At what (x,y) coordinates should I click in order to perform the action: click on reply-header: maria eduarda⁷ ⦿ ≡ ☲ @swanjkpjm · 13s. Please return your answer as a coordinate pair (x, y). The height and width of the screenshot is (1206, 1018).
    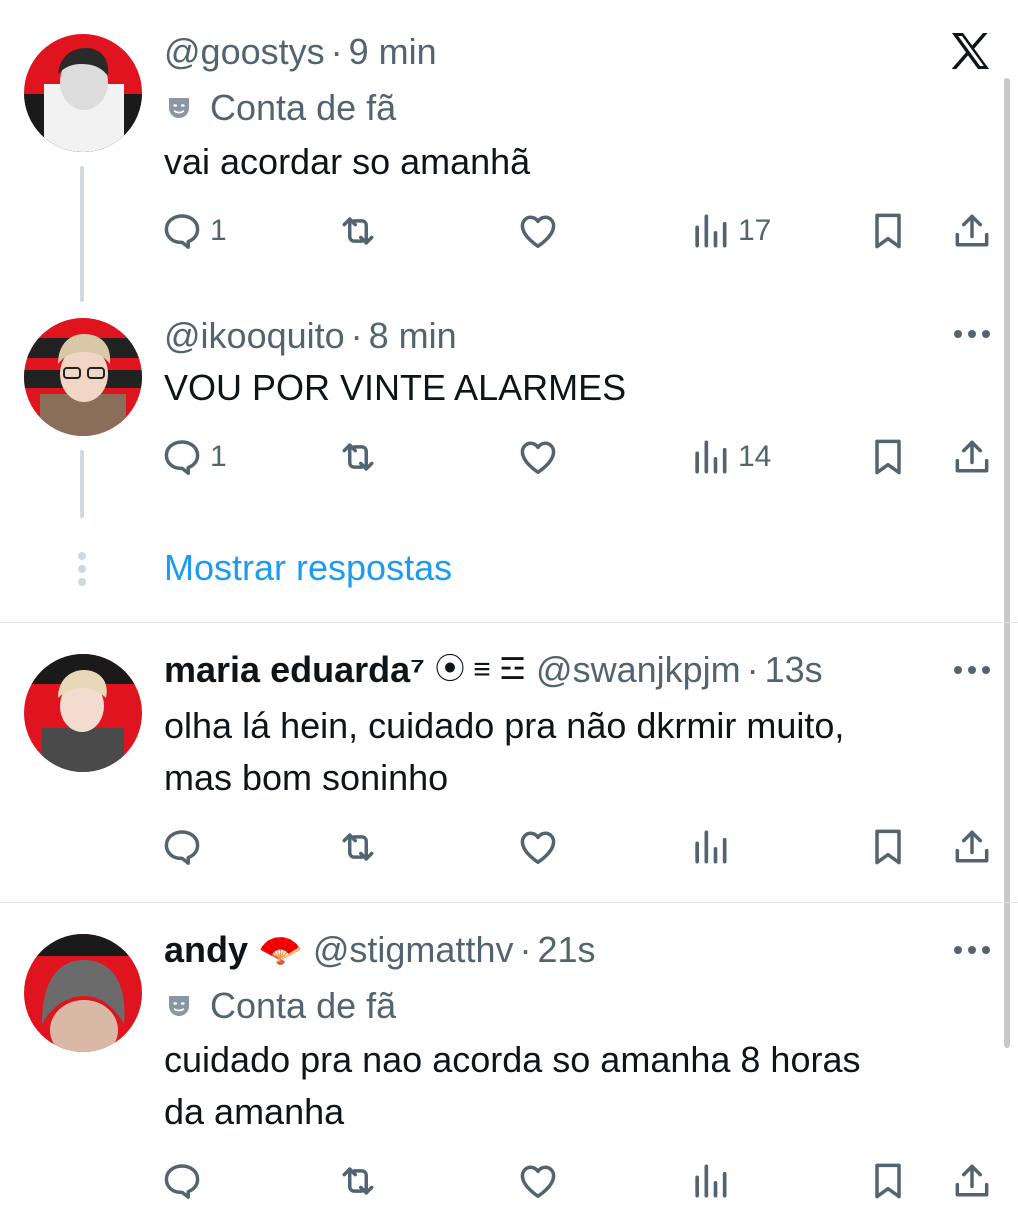
    Looking at the image, I should click on (493, 670).